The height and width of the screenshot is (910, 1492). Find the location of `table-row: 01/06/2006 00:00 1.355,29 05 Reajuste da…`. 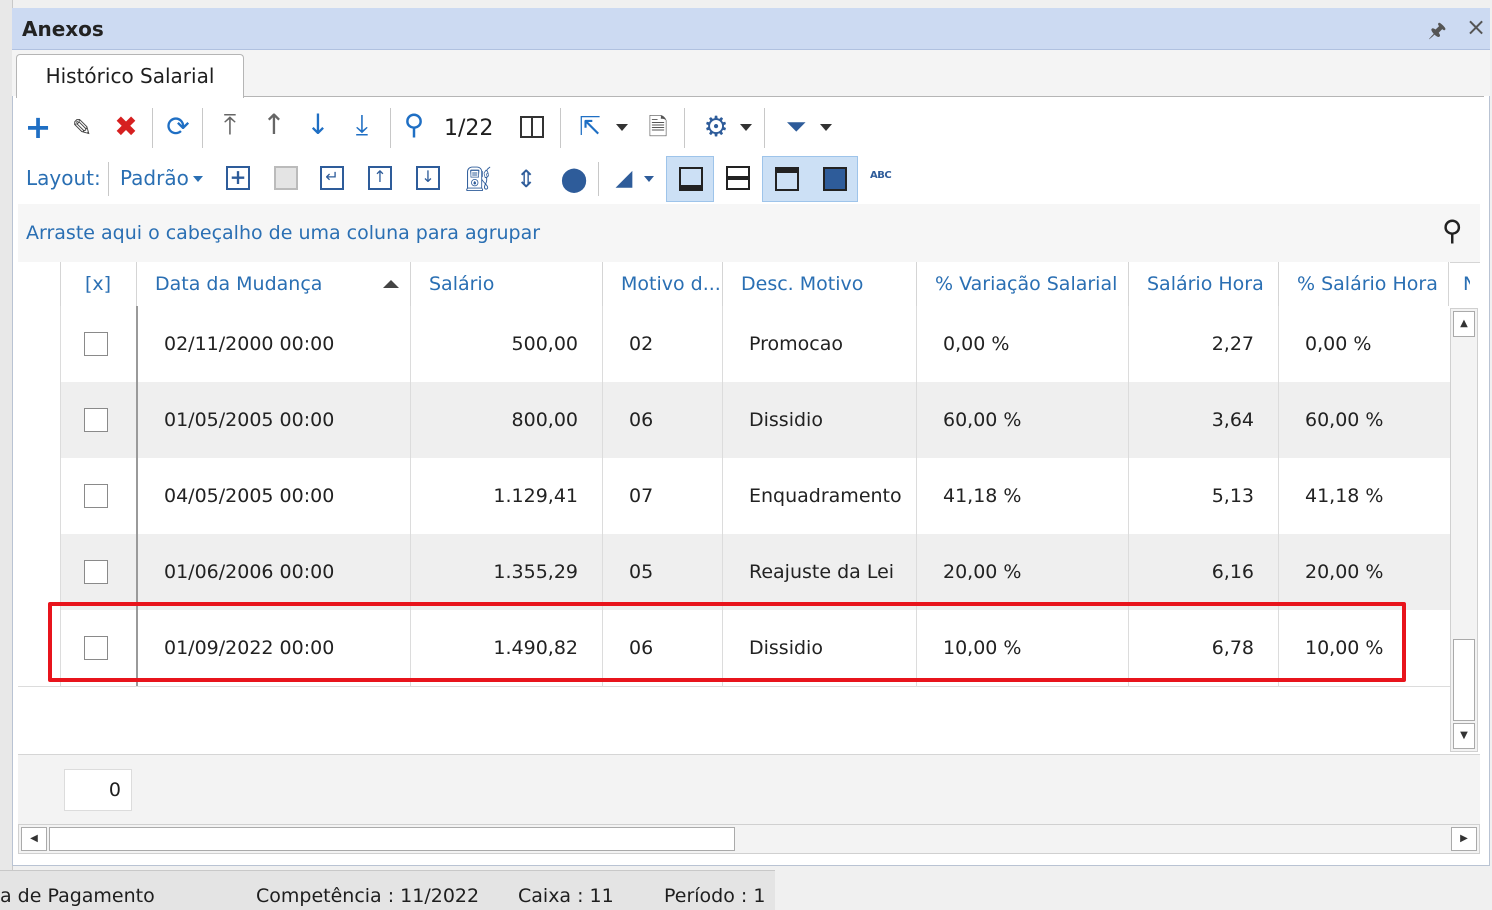

table-row: 01/06/2006 00:00 1.355,29 05 Reajuste da… is located at coordinates (734, 572).